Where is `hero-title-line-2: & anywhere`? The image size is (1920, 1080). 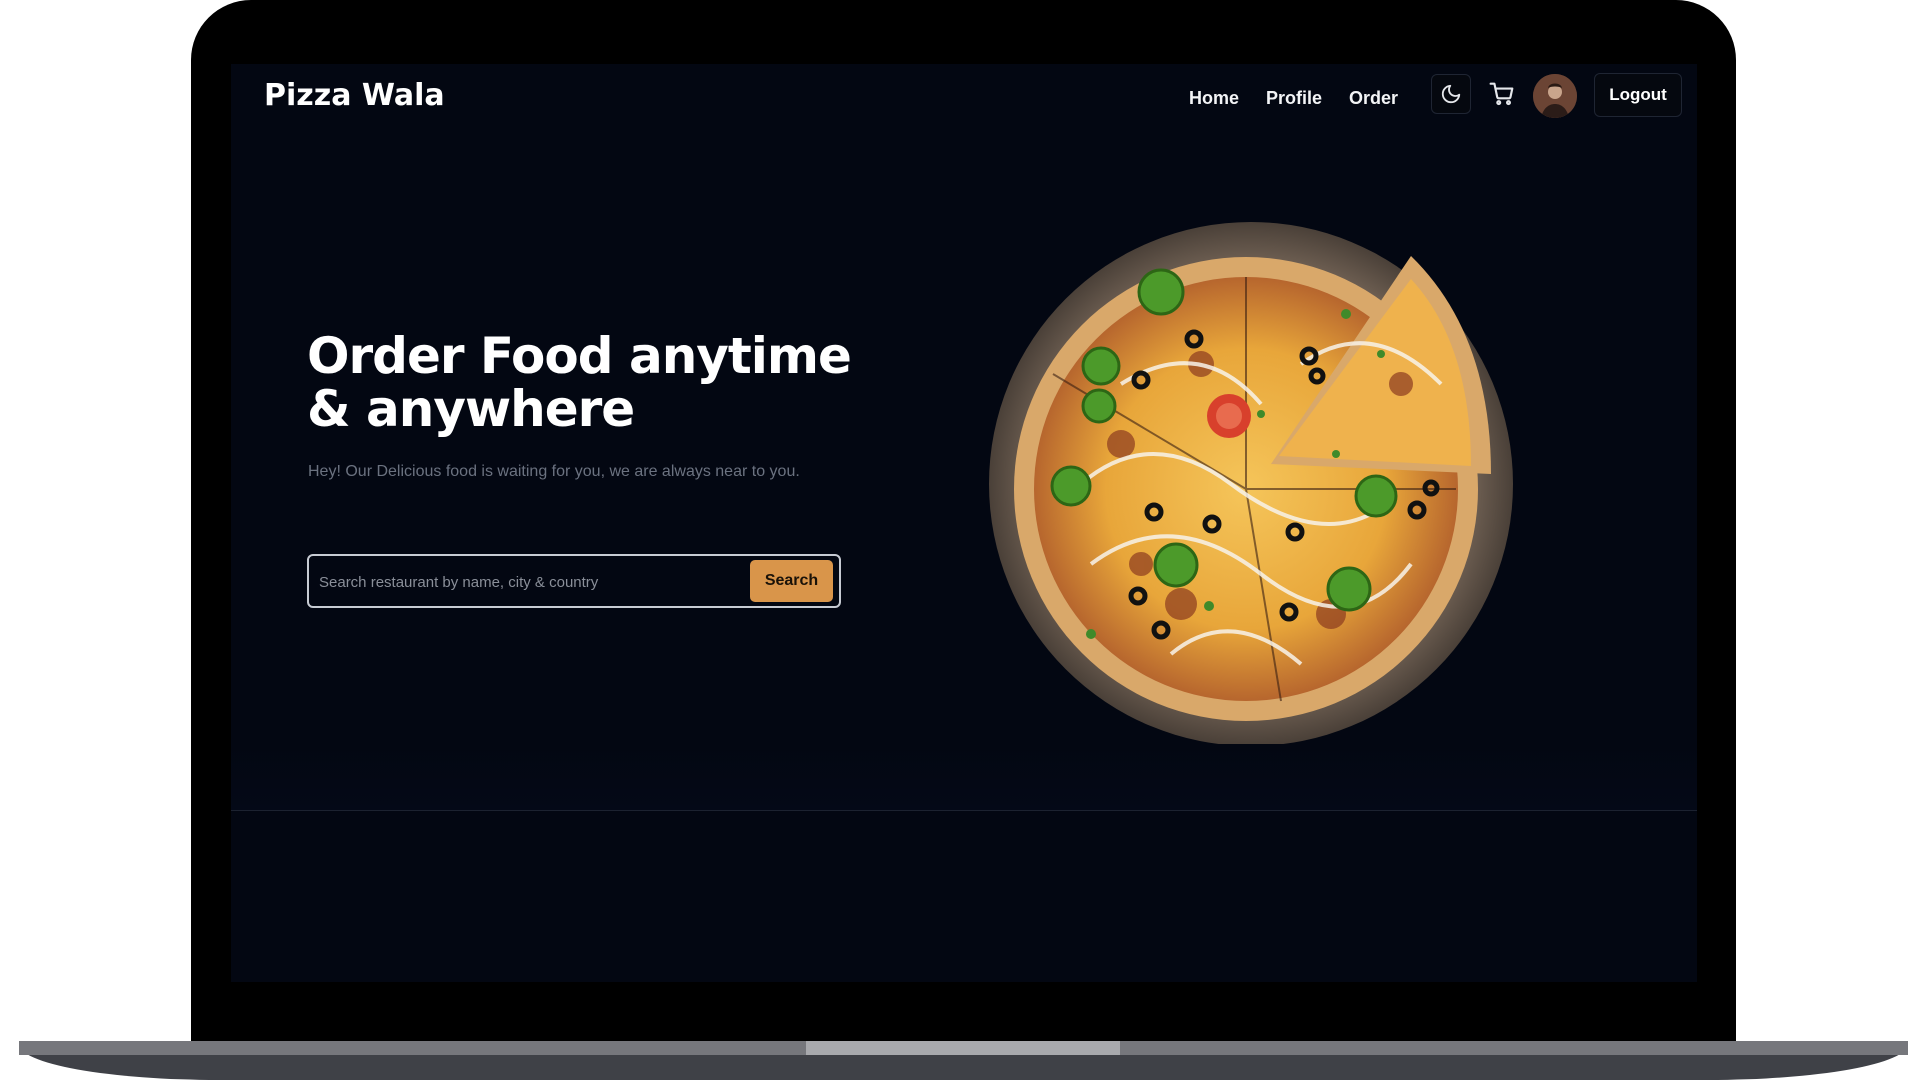
hero-title-line-2: & anywhere is located at coordinates (471, 409).